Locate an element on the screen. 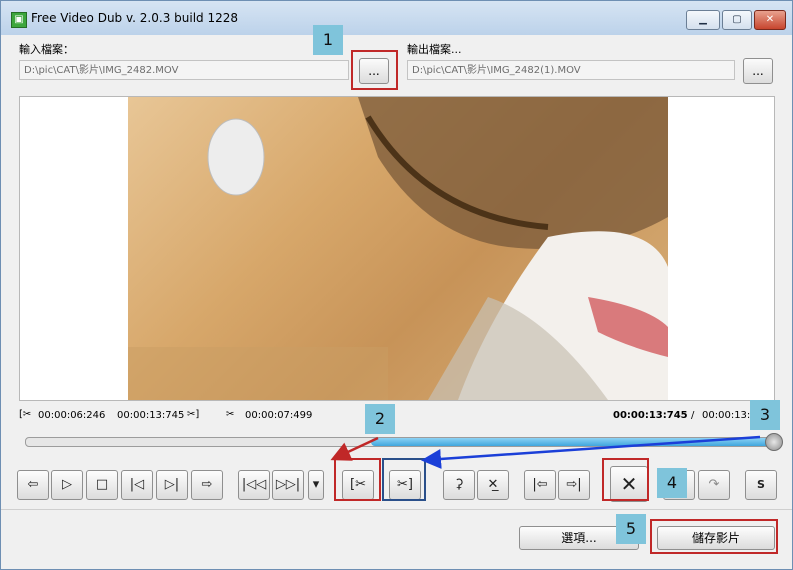 The image size is (793, 570). go-selection-start-button: |⇦ is located at coordinates (540, 485).